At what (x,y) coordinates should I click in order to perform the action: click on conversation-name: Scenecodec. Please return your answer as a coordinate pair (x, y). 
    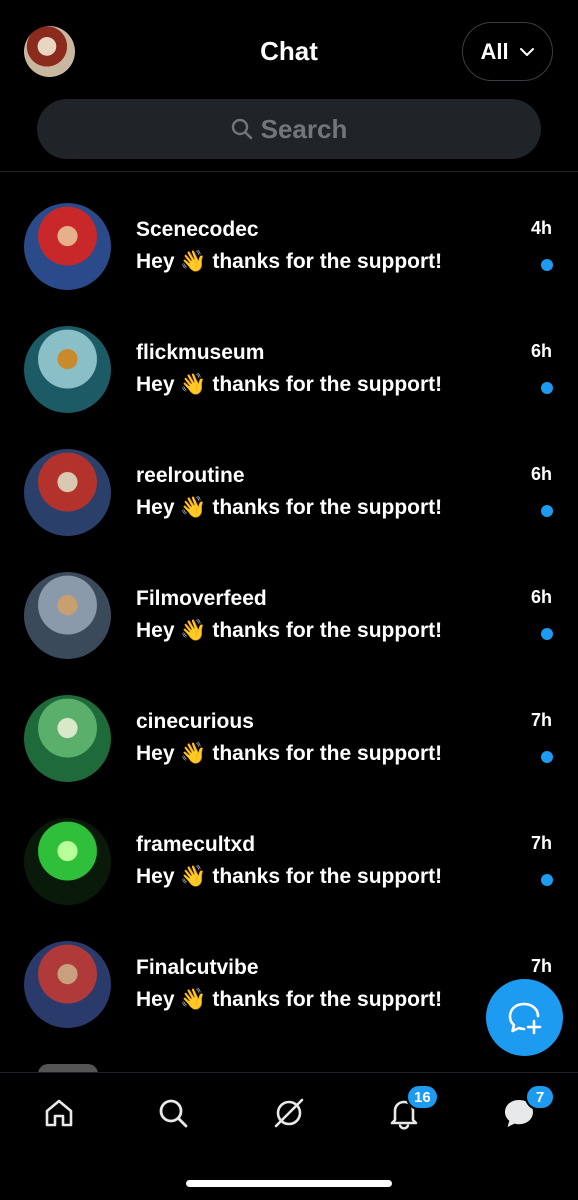
    Looking at the image, I should click on (197, 229).